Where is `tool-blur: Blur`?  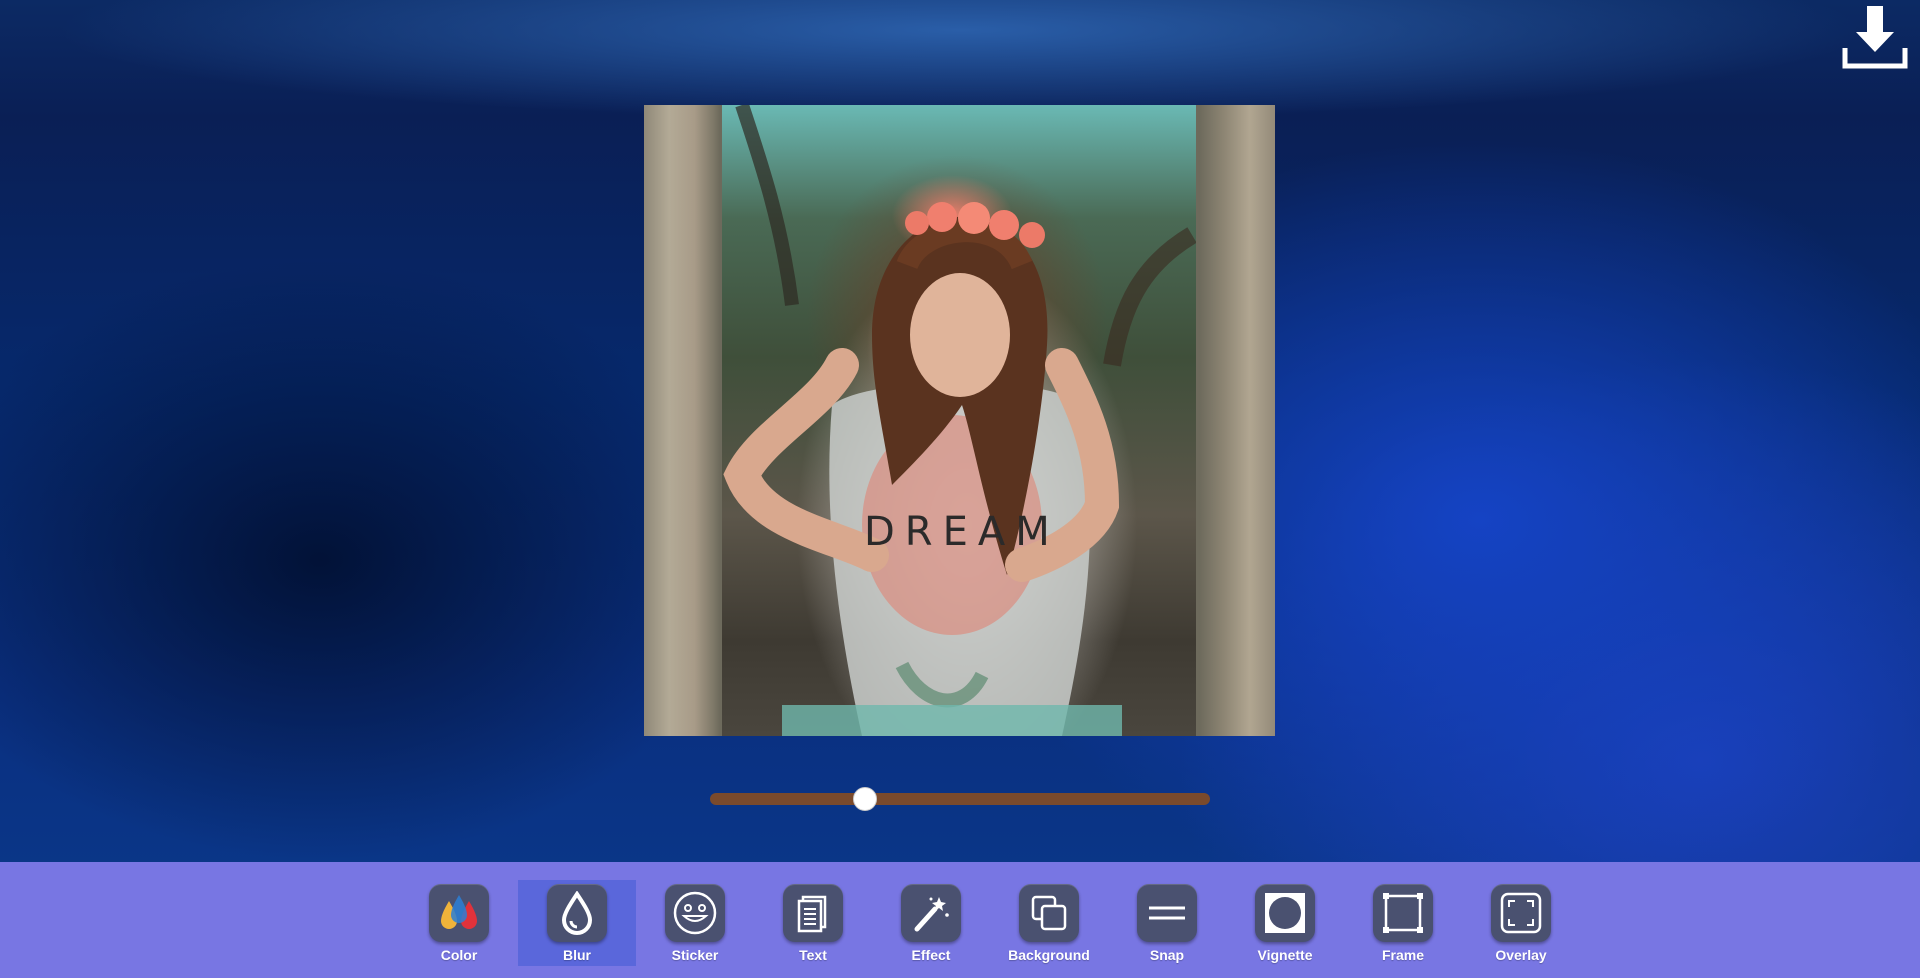
tool-blur: Blur is located at coordinates (577, 923).